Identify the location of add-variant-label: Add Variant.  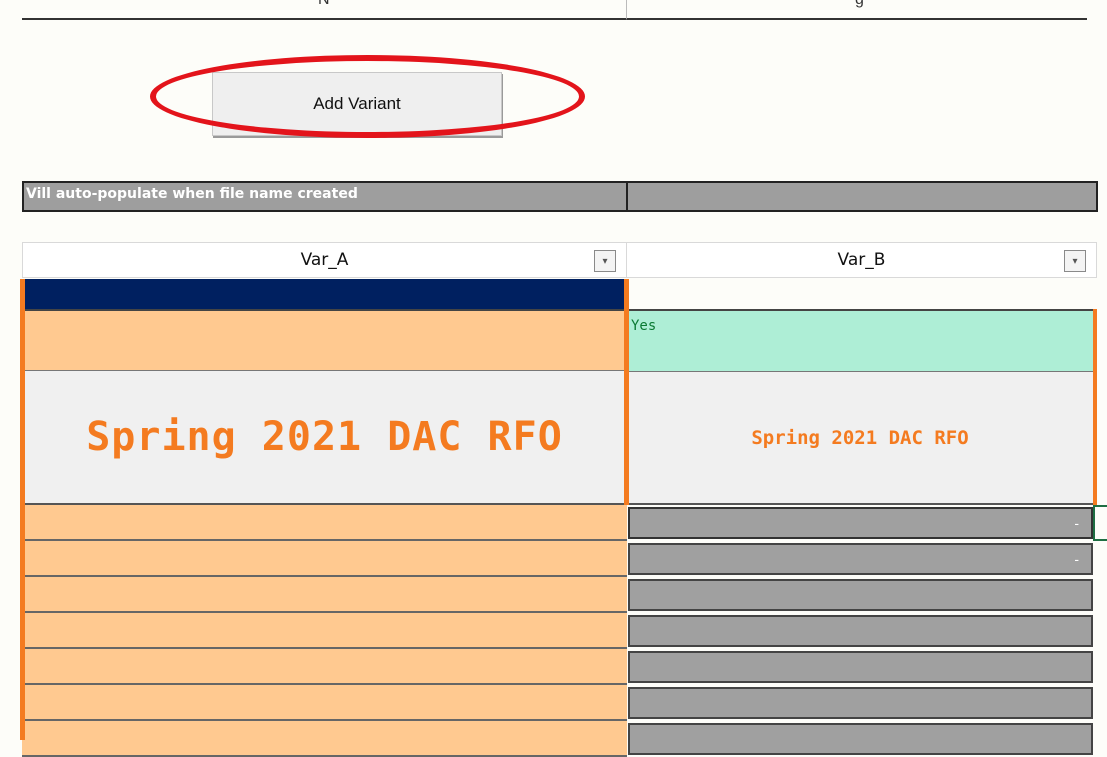
(357, 103).